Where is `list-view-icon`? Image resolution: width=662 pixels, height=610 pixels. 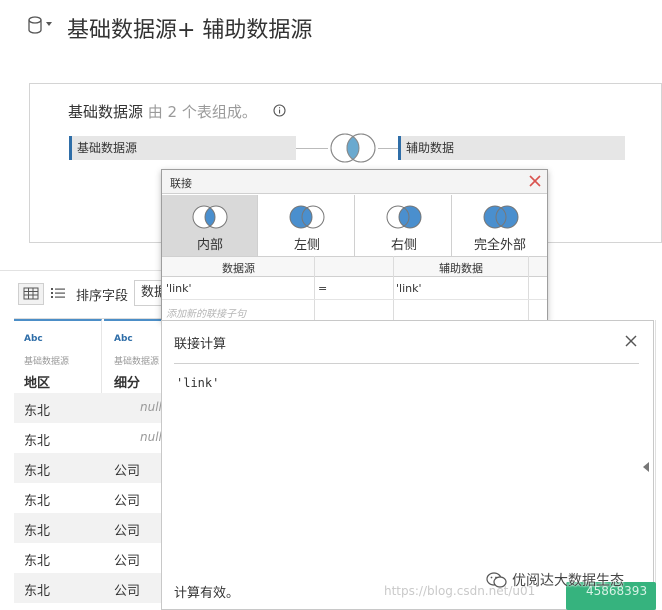 list-view-icon is located at coordinates (58, 293).